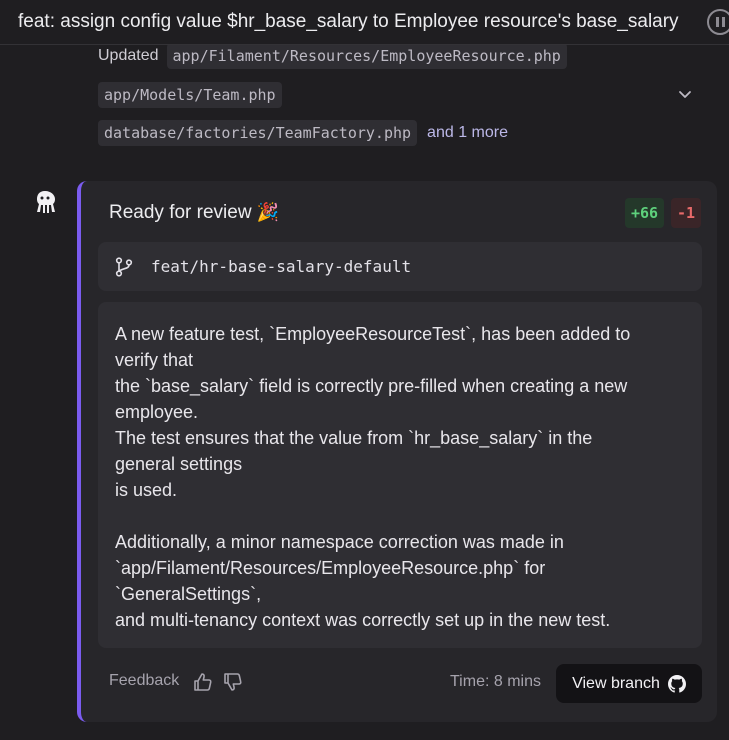 This screenshot has height=740, width=729. What do you see at coordinates (124, 267) in the screenshot?
I see `git-branch-icon` at bounding box center [124, 267].